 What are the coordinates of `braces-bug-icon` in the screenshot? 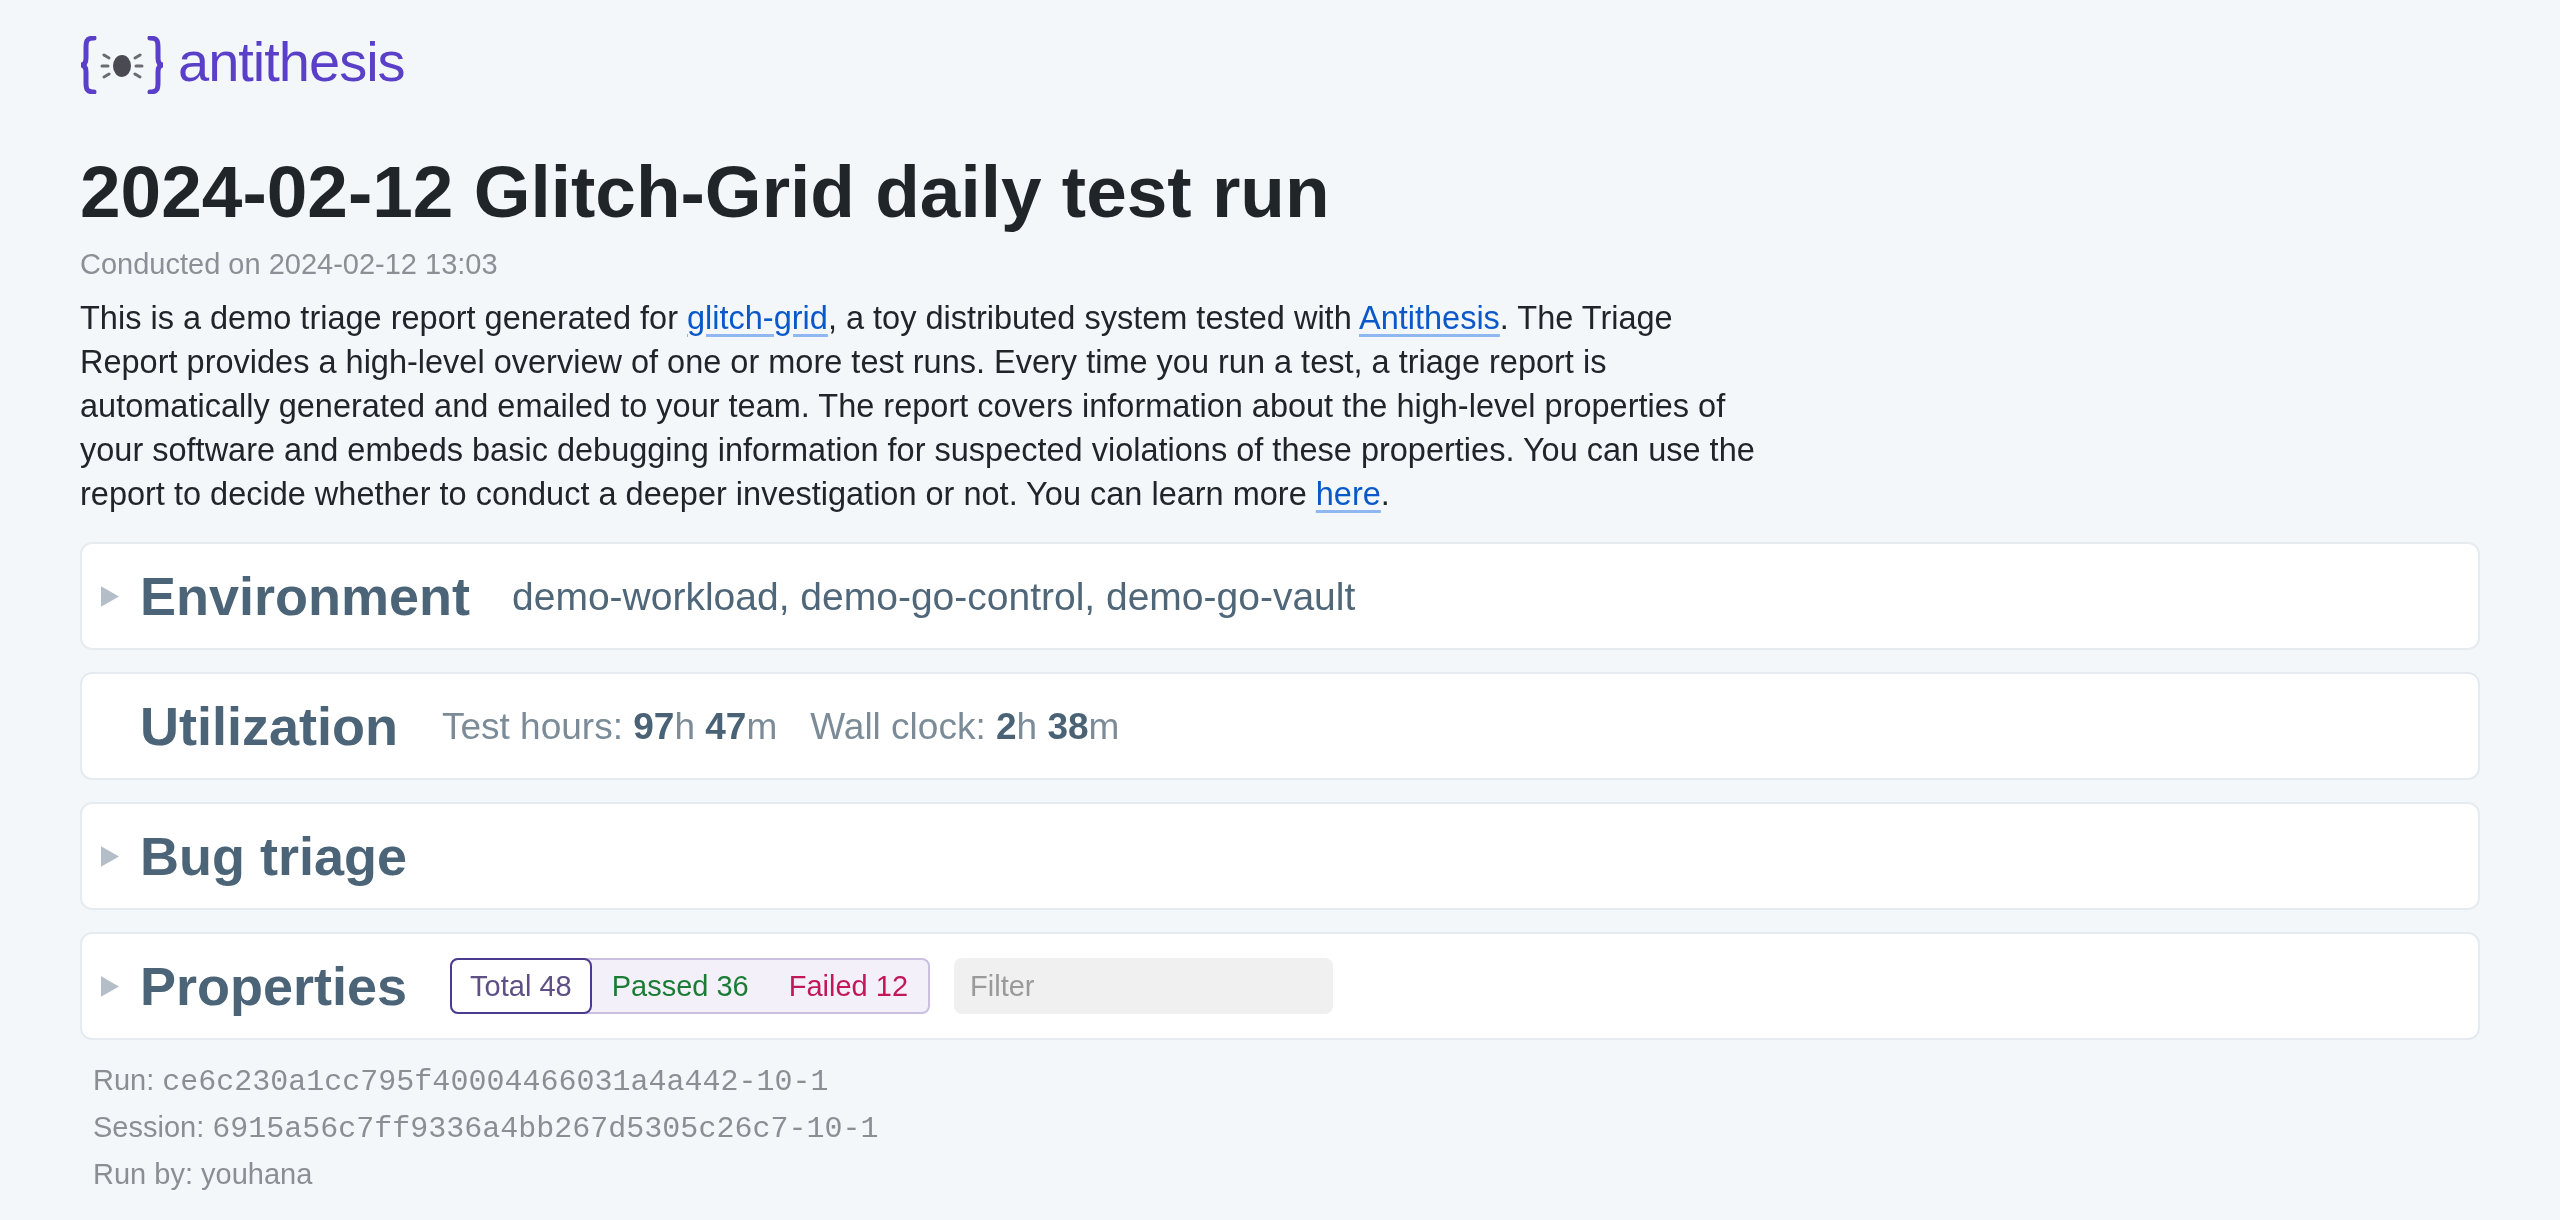 It's located at (122, 65).